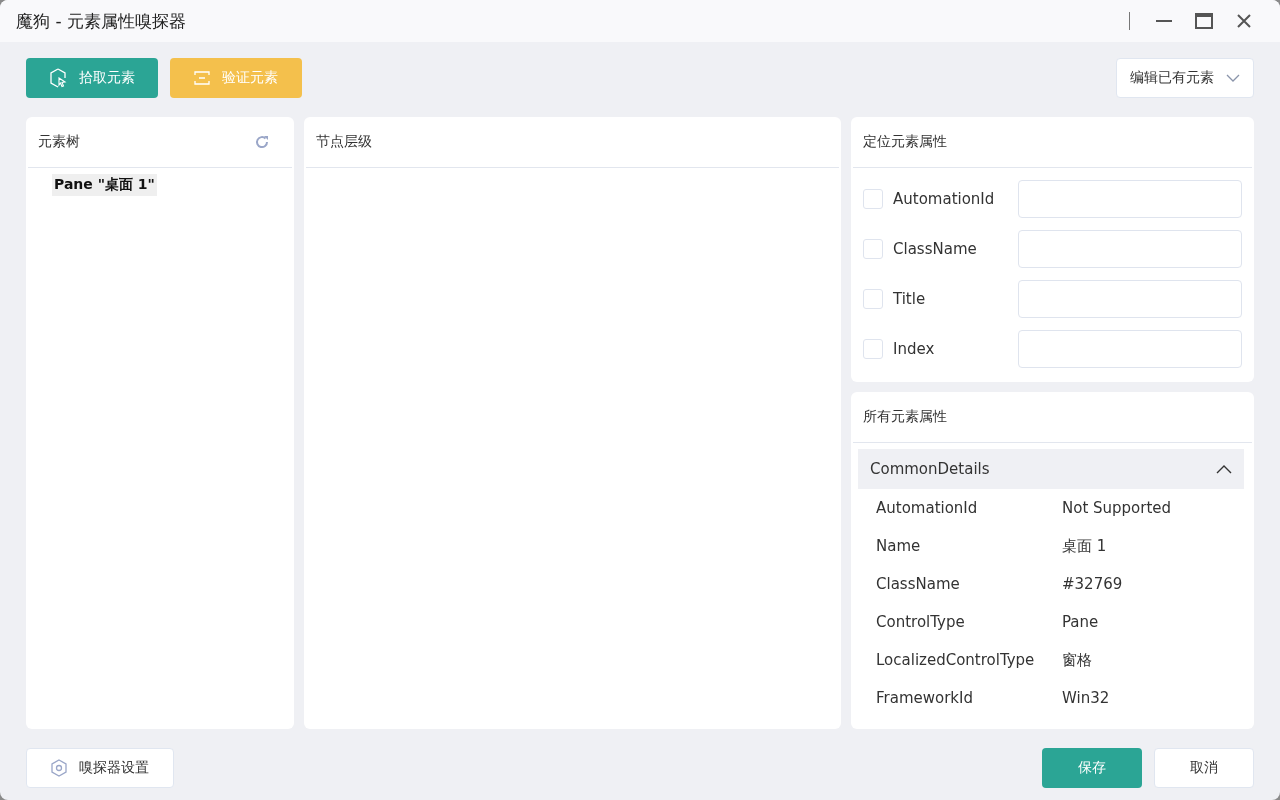 This screenshot has width=1280, height=800. I want to click on property-value: Pane, so click(1080, 622).